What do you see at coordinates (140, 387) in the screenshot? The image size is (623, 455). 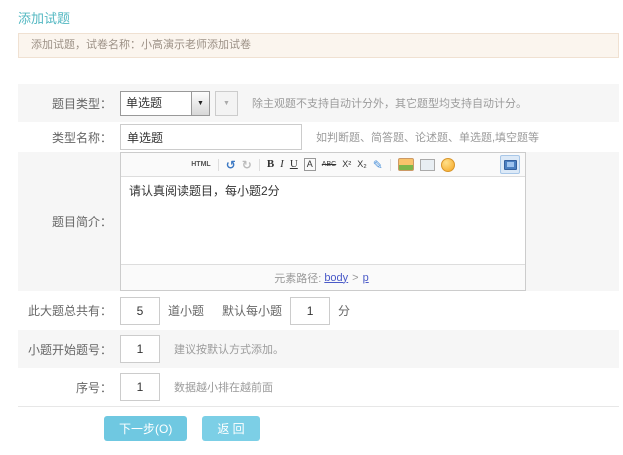 I see `order-input` at bounding box center [140, 387].